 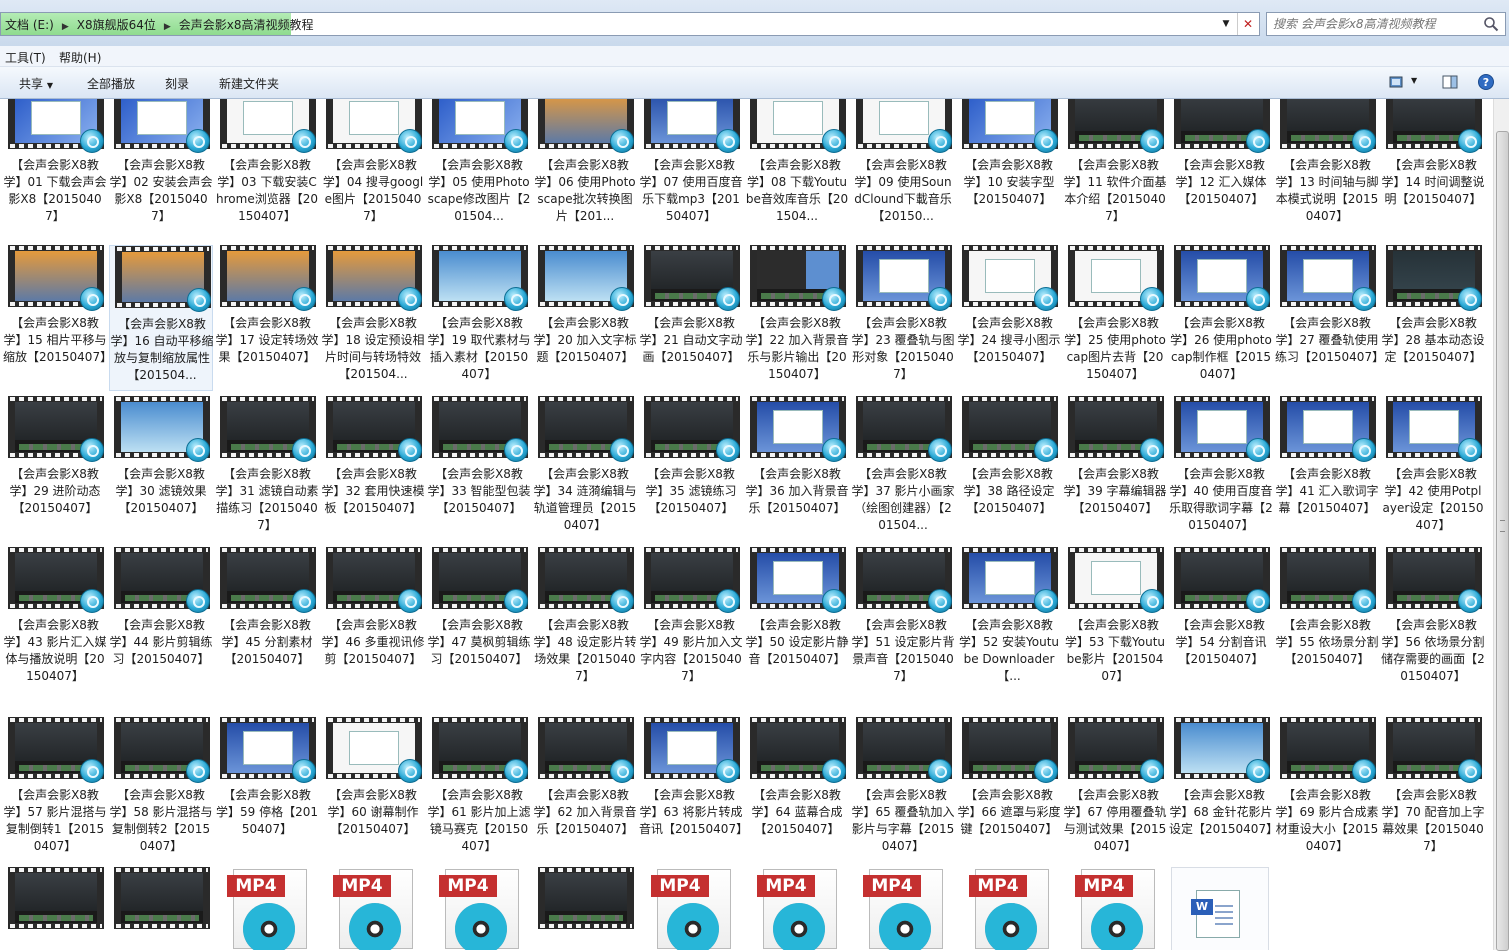 What do you see at coordinates (1115, 318) in the screenshot?
I see `file-item: 【会声会影X8教学】25 使用photocap图片去背【20150407】` at bounding box center [1115, 318].